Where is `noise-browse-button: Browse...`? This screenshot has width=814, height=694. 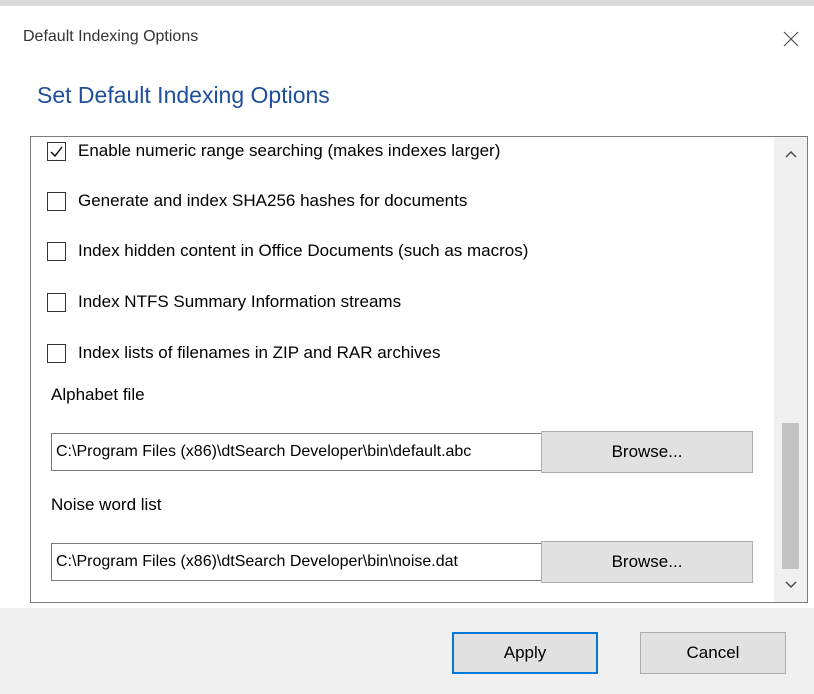
noise-browse-button: Browse... is located at coordinates (647, 562).